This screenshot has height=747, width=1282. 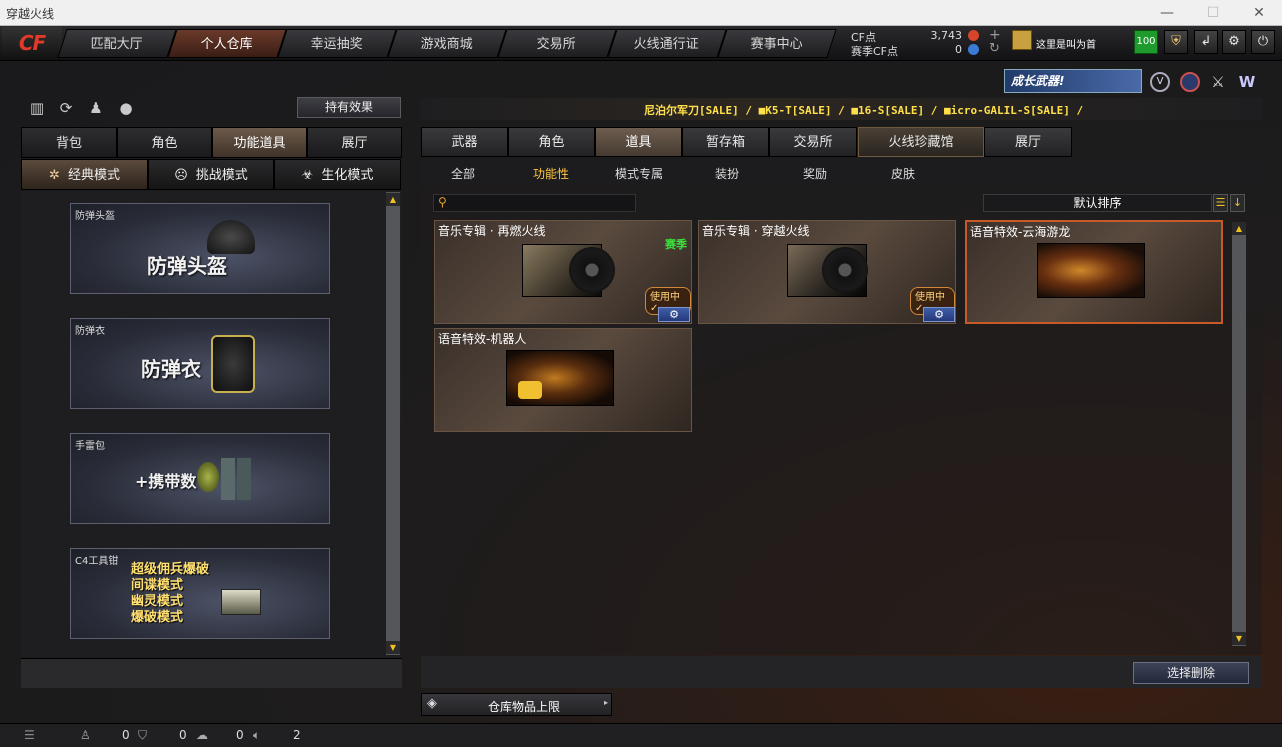 I want to click on left-tab-label: 展厅, so click(x=354, y=143).